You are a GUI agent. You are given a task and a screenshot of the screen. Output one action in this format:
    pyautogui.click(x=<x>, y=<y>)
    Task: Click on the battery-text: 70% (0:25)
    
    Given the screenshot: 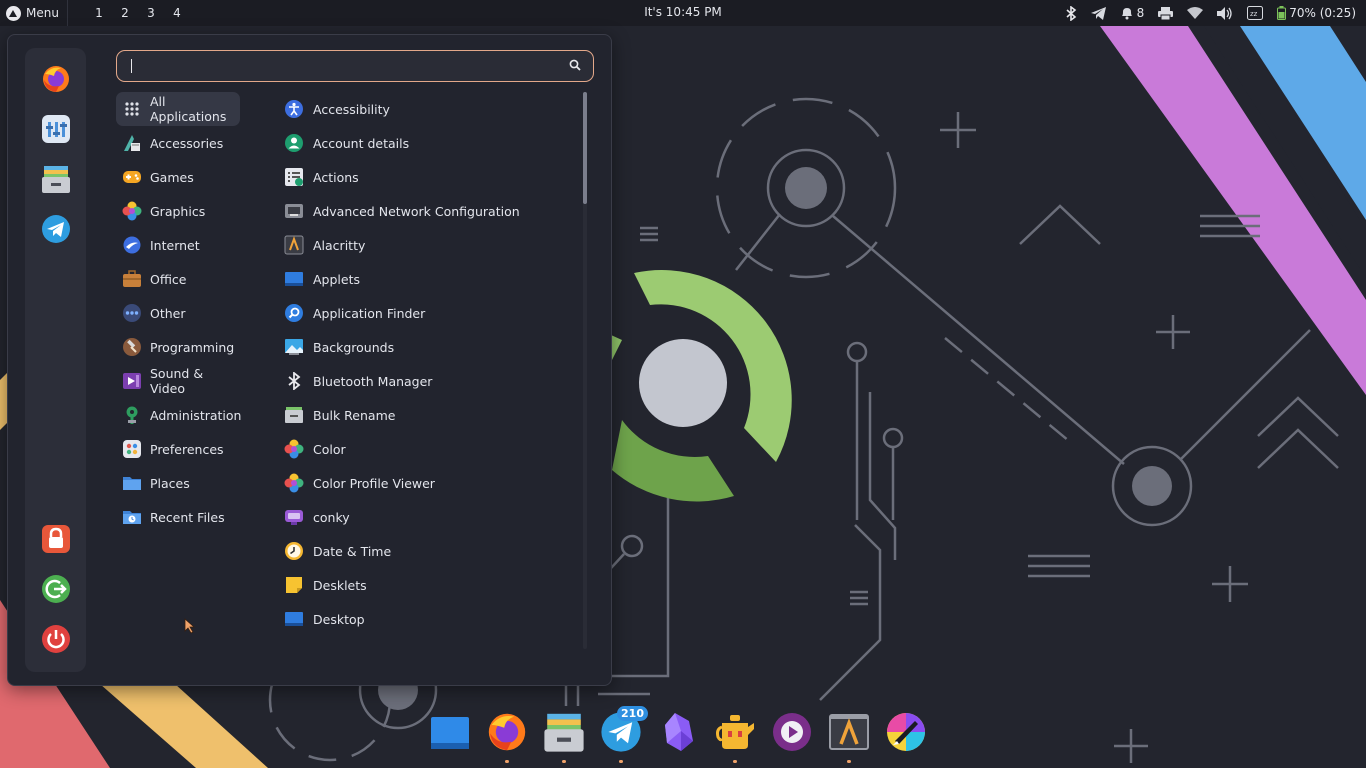 What is the action you would take?
    pyautogui.click(x=1322, y=13)
    